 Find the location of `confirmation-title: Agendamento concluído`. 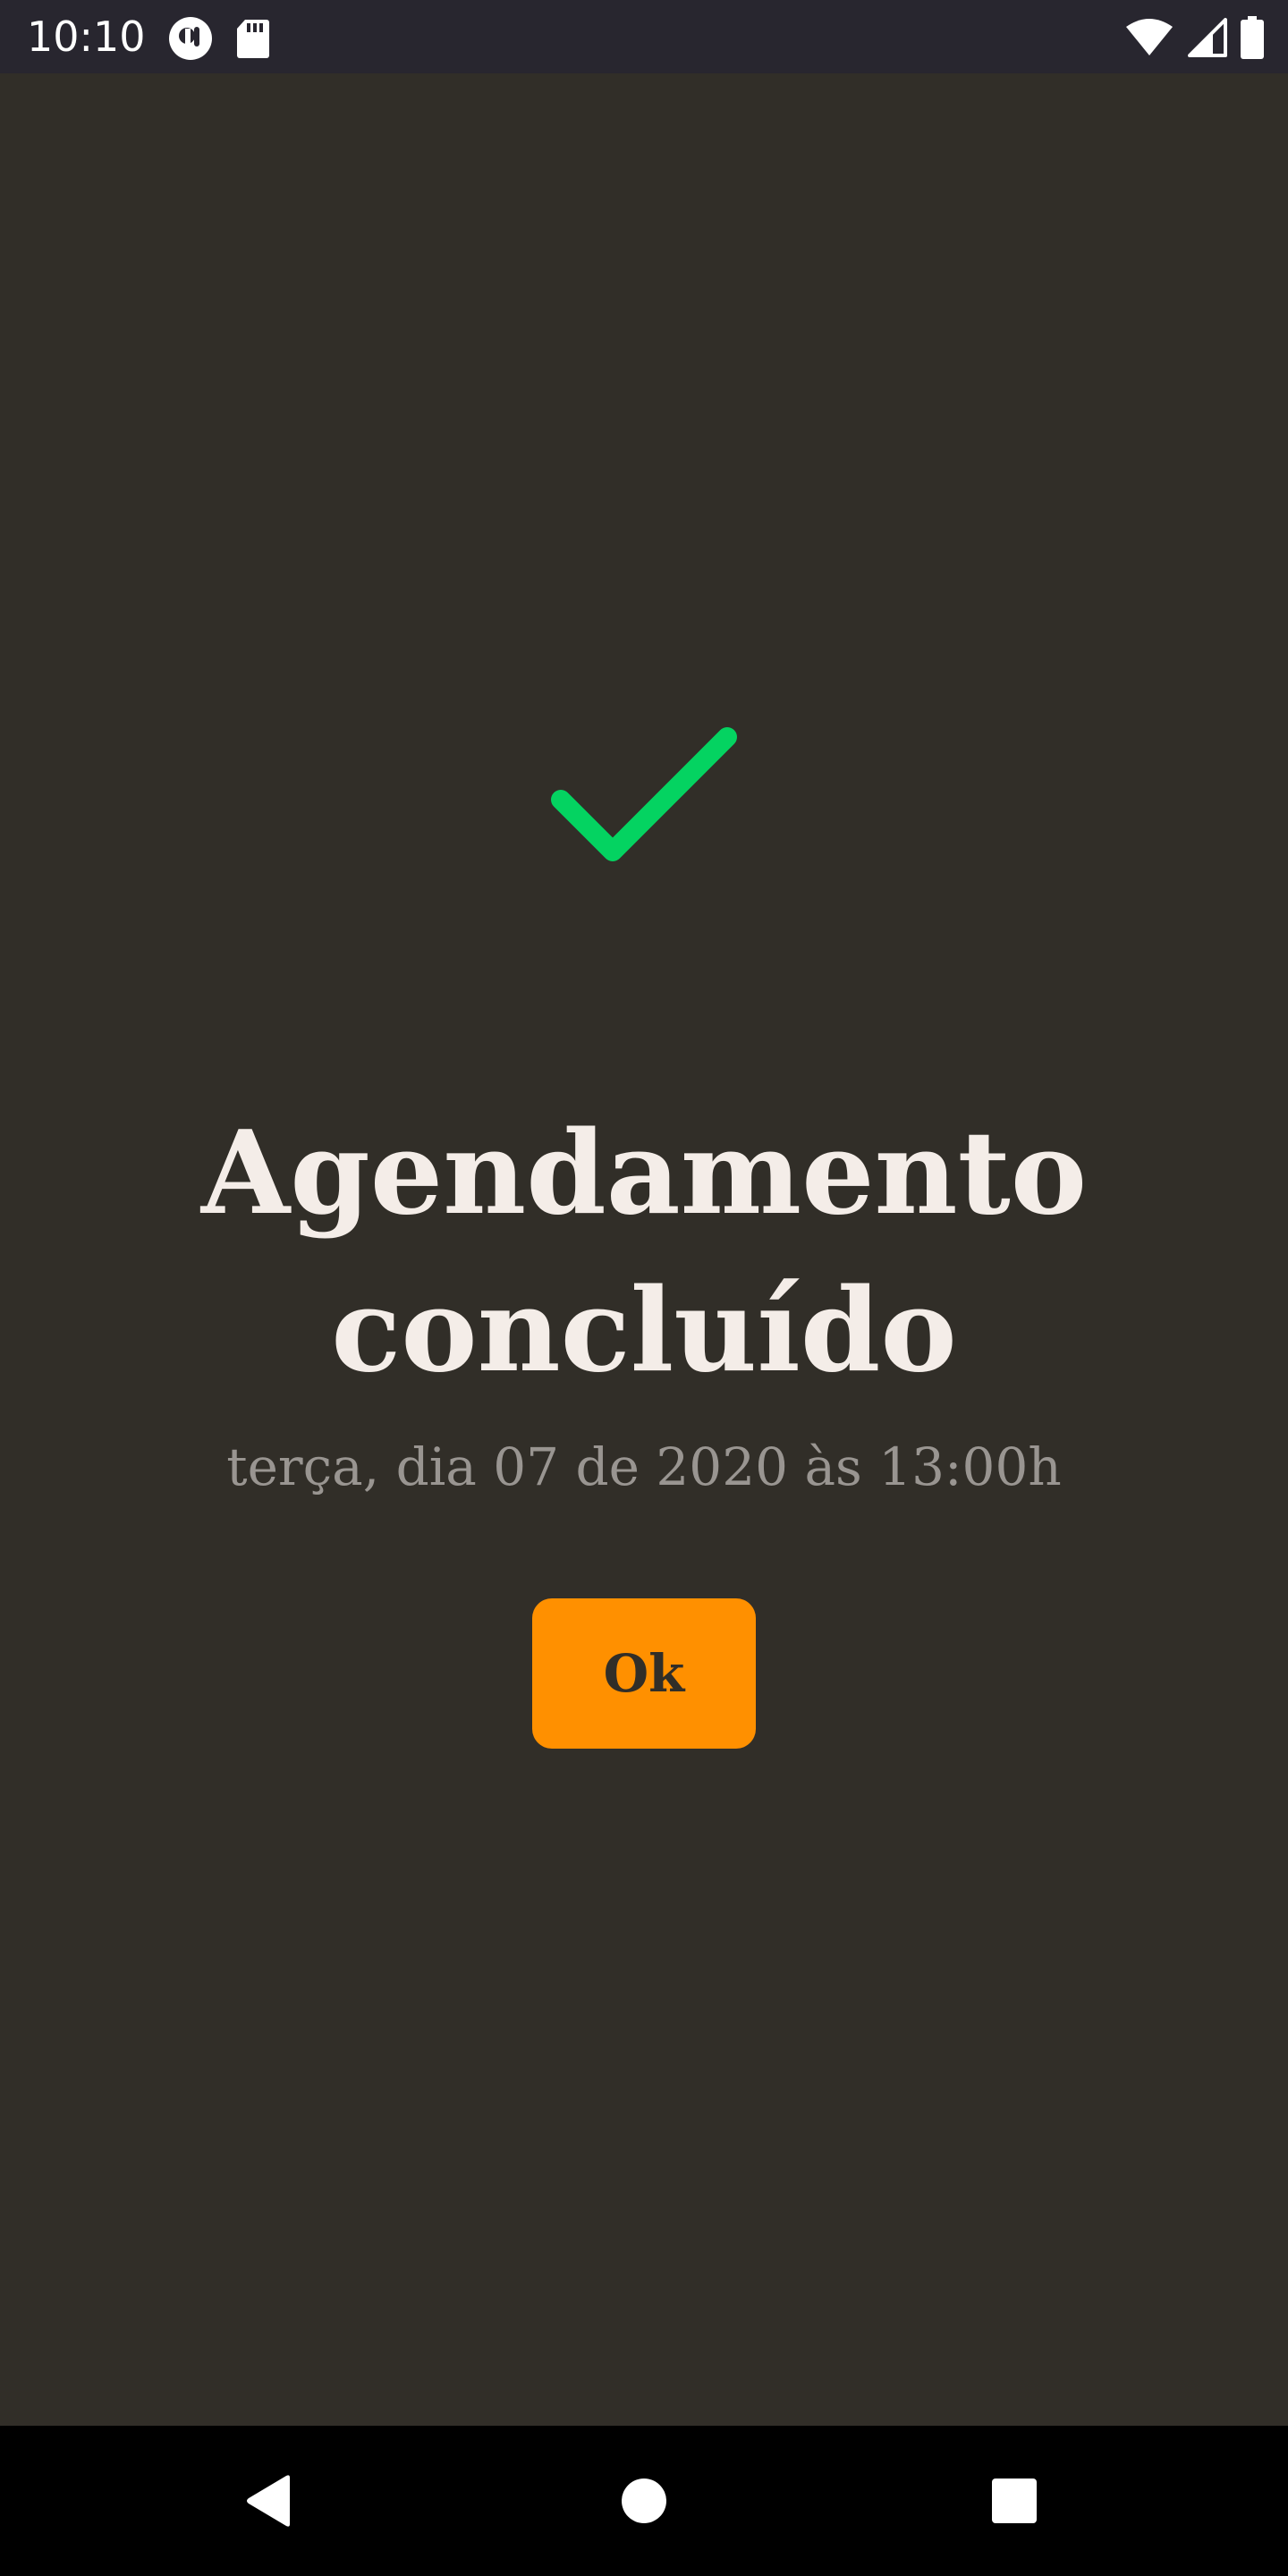

confirmation-title: Agendamento concluído is located at coordinates (644, 1252).